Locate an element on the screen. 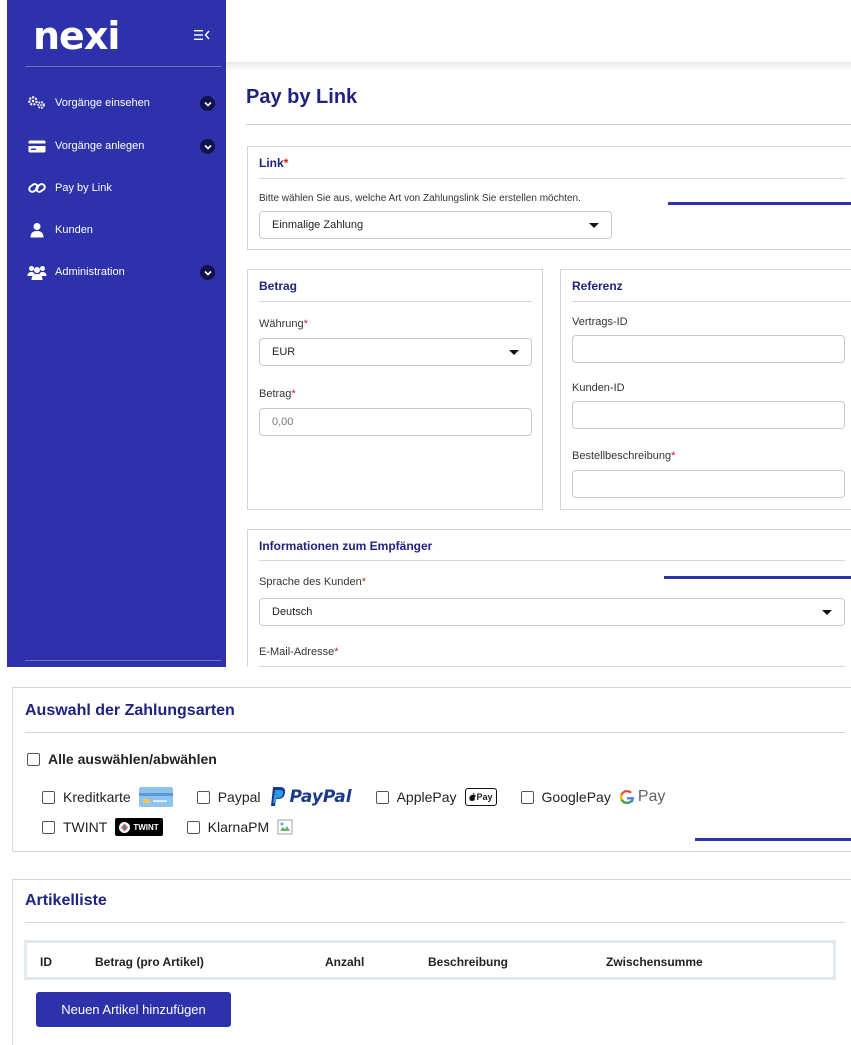 This screenshot has height=1045, width=851. recipient-panel-title: Informationen zum Empfänger is located at coordinates (346, 546).